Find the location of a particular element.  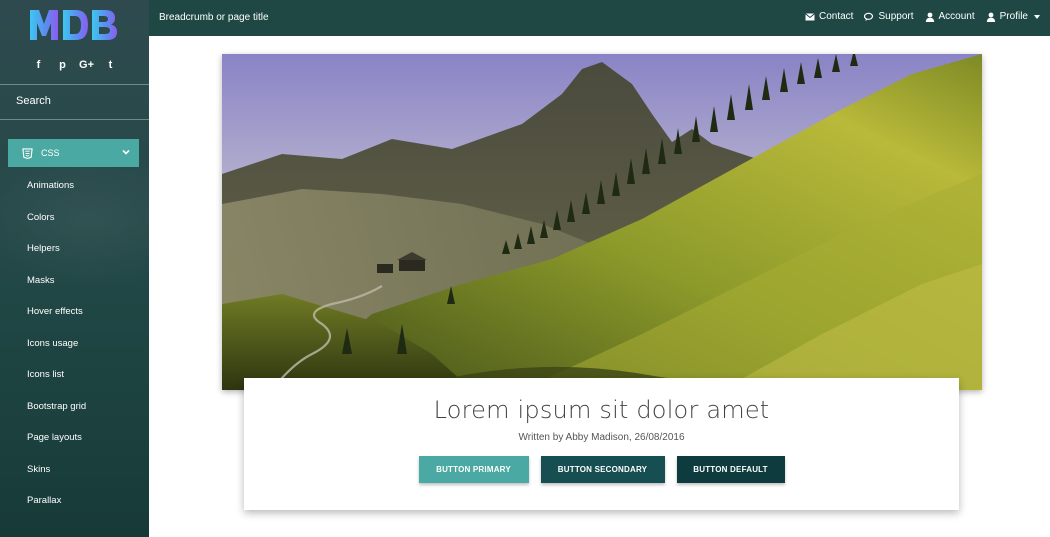

card-title: Lorem ipsum sit dolor amet is located at coordinates (601, 410).